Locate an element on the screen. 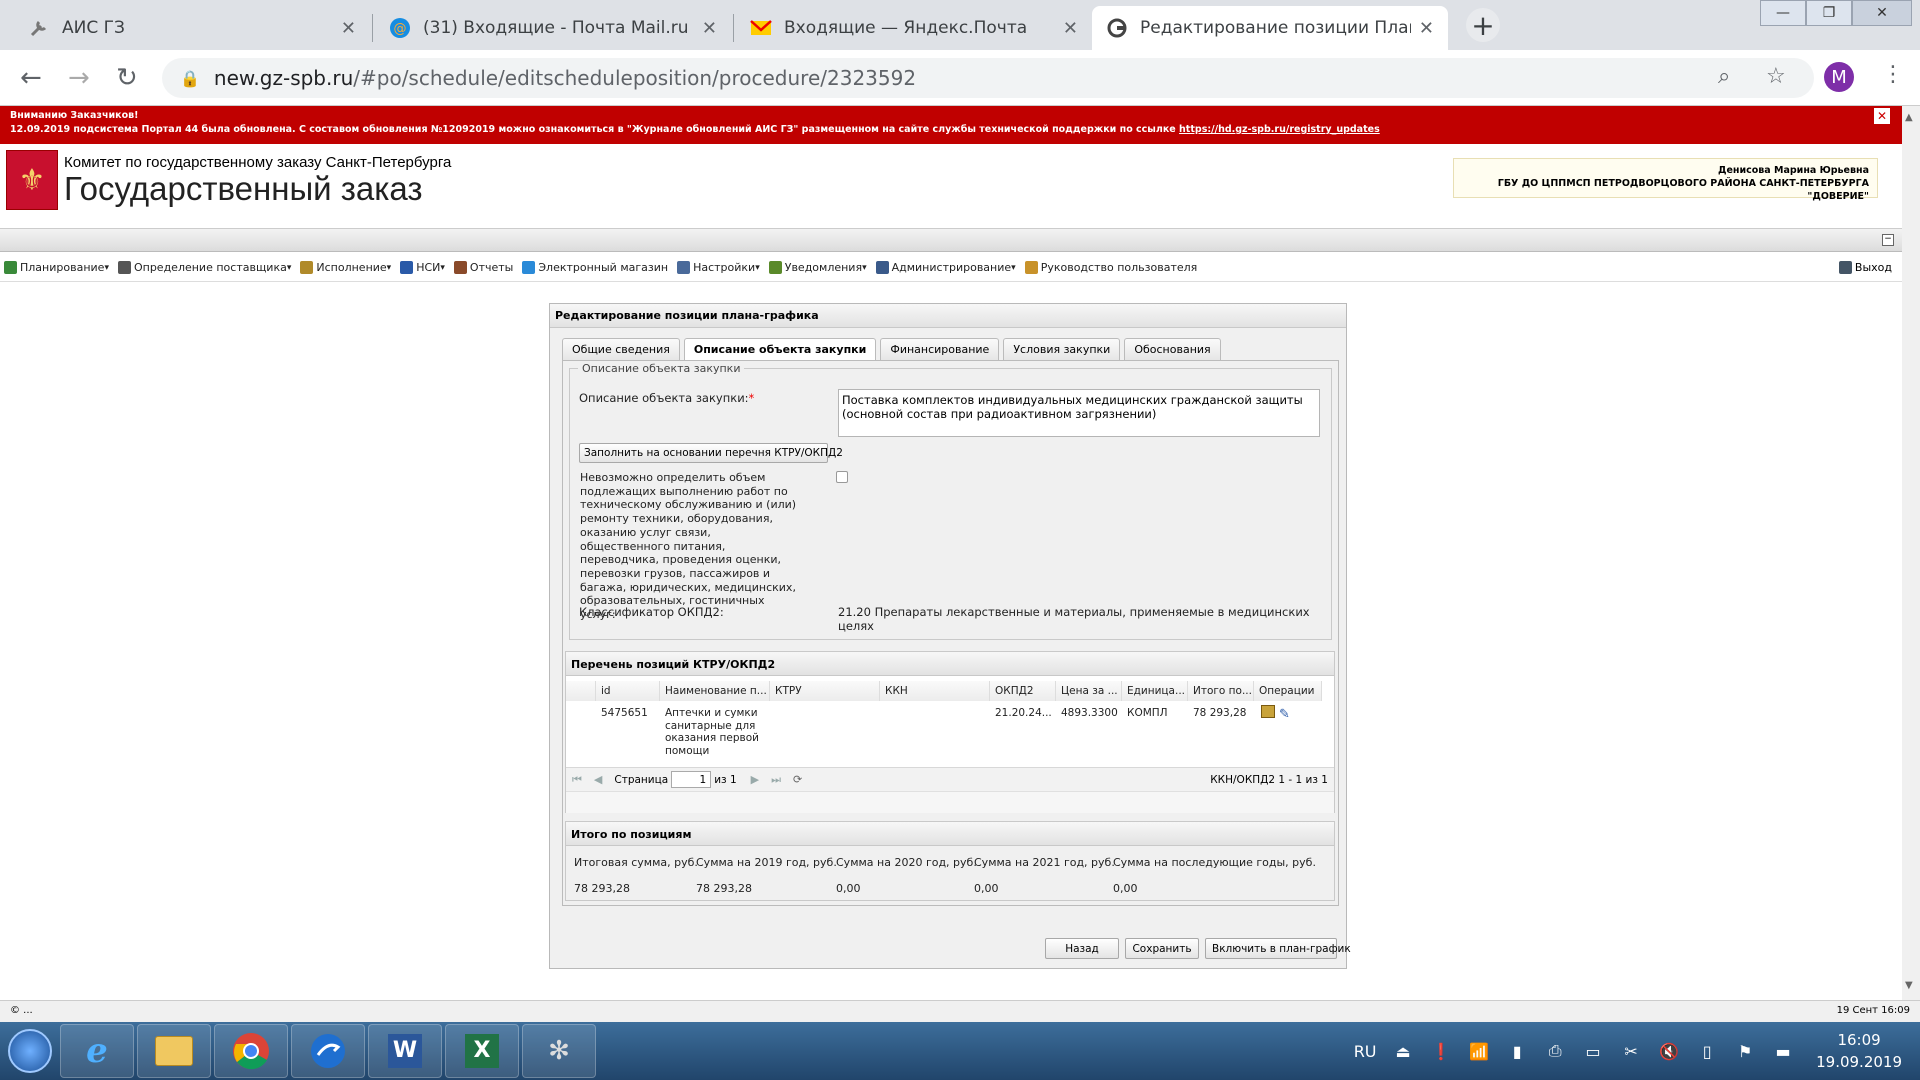 The height and width of the screenshot is (1080, 1920). back-icon: ← is located at coordinates (31, 78).